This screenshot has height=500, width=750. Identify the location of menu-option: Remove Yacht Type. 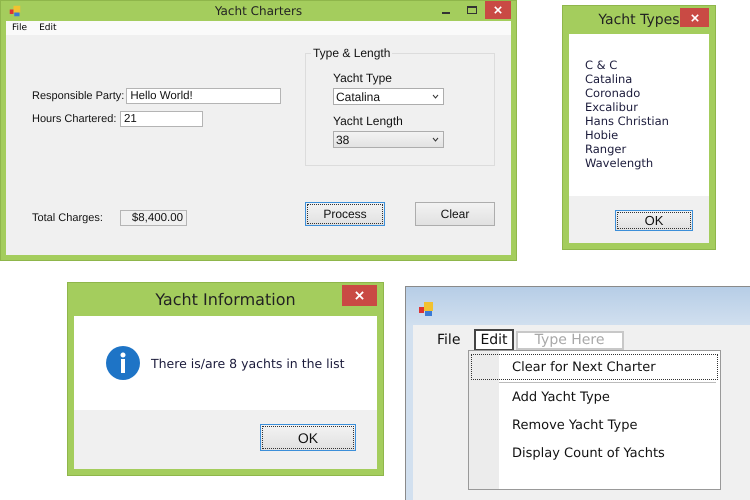
(594, 425).